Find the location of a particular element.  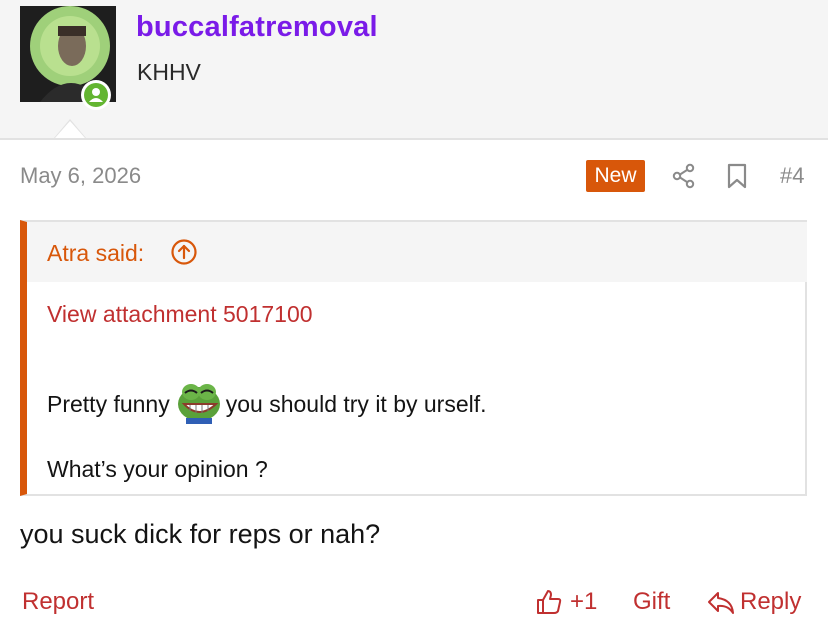

new-badge: New is located at coordinates (615, 176).